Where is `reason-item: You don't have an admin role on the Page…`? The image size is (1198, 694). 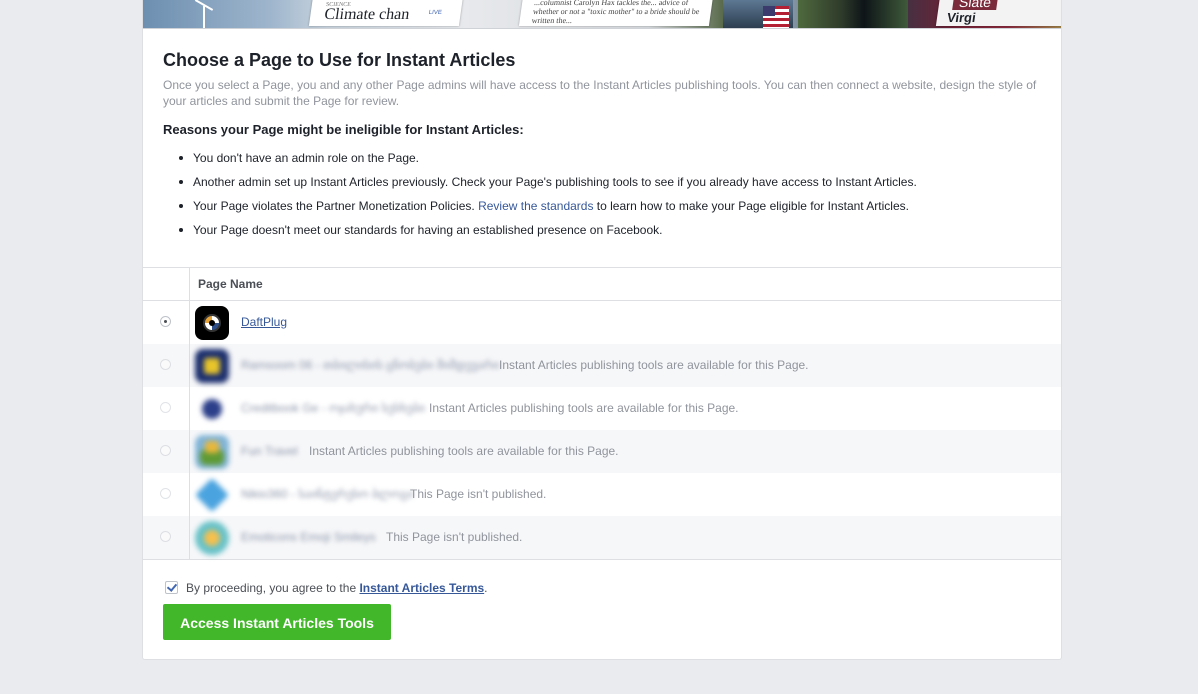 reason-item: You don't have an admin role on the Page… is located at coordinates (540, 162).